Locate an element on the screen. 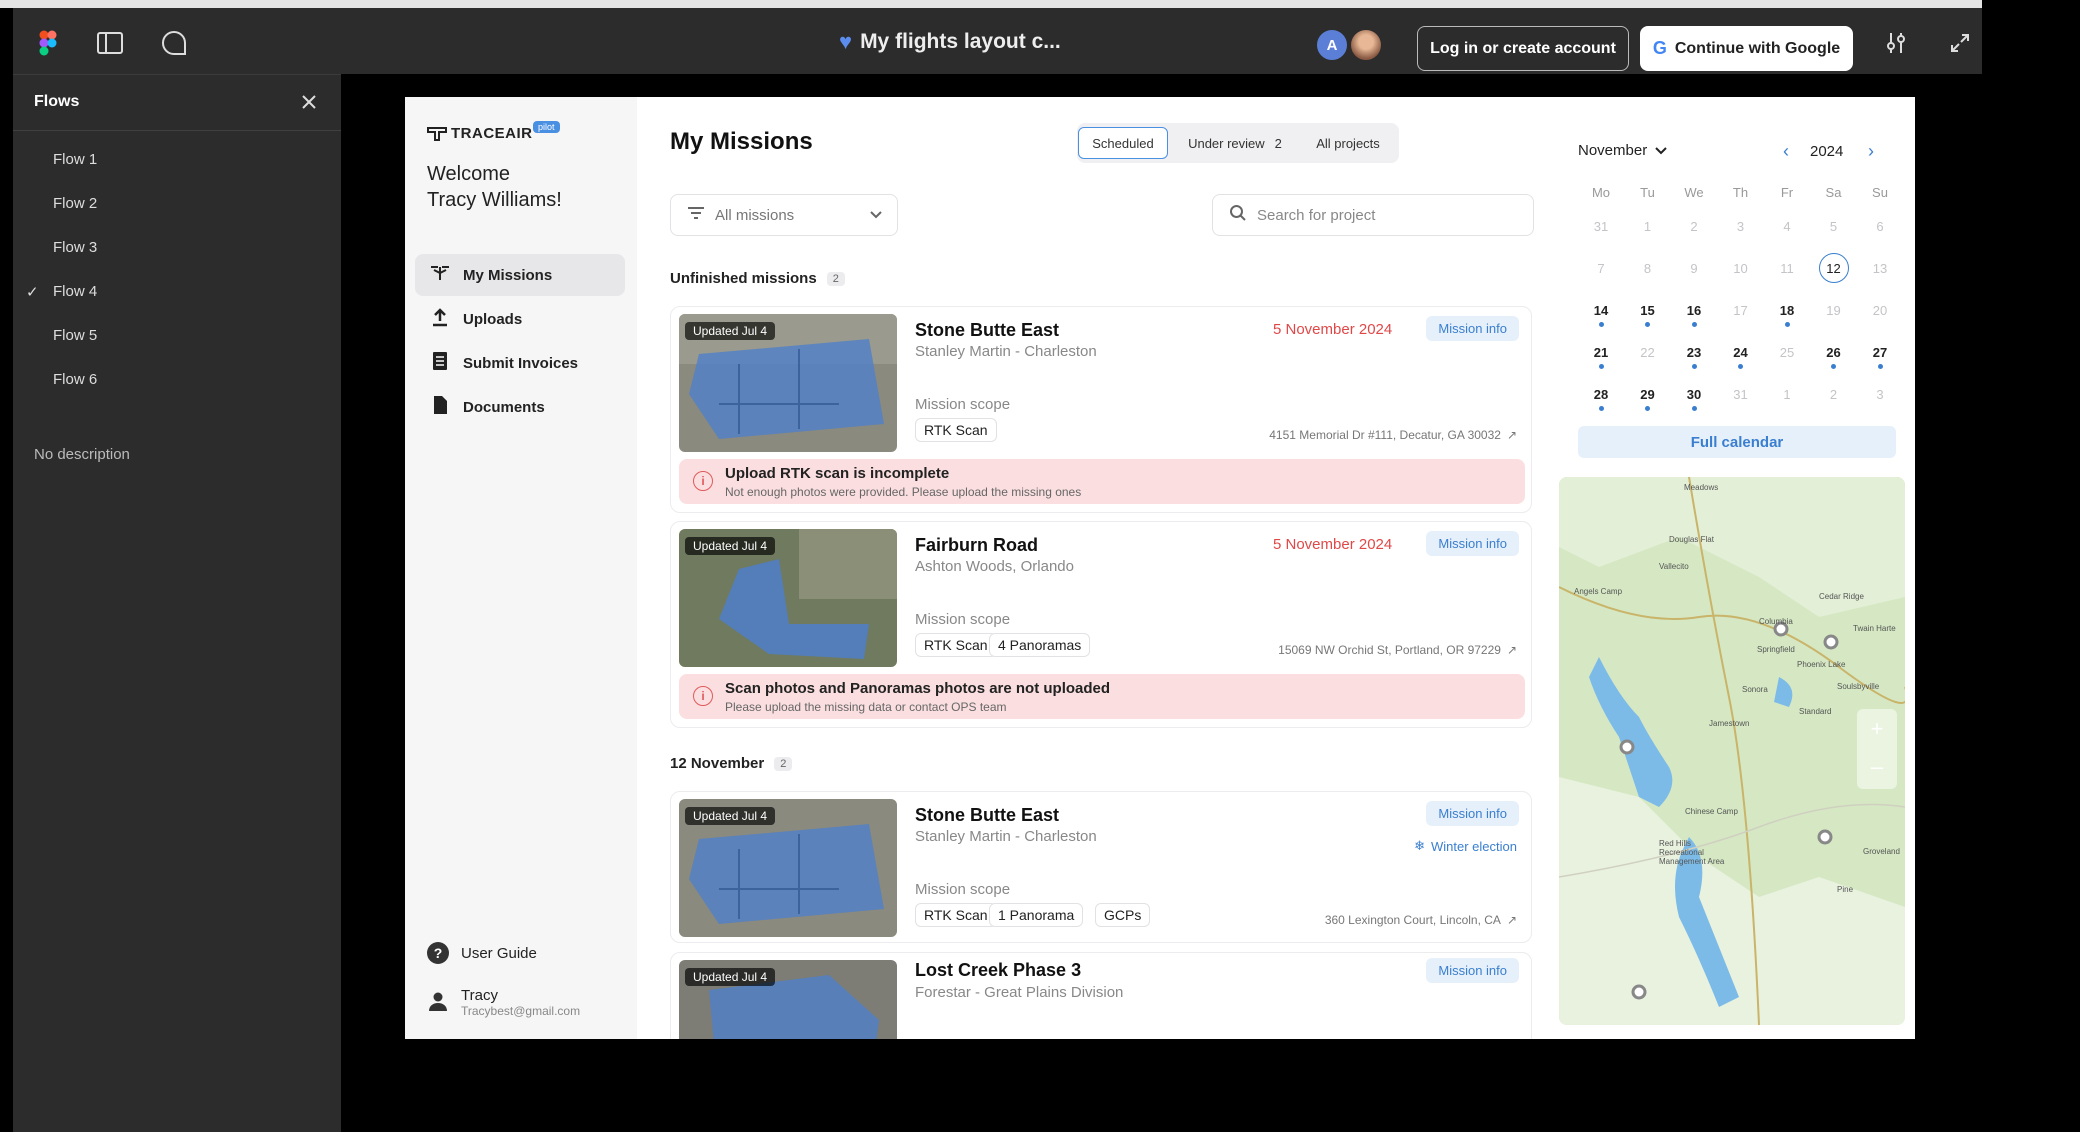  flow-item: Flow 6 is located at coordinates (75, 379).